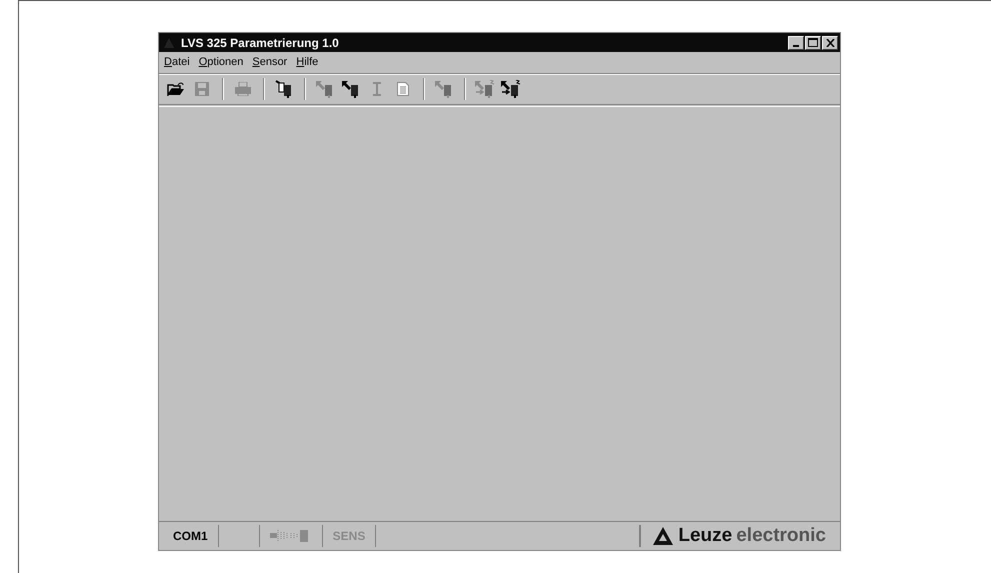  What do you see at coordinates (284, 89) in the screenshot?
I see `sensor-icon` at bounding box center [284, 89].